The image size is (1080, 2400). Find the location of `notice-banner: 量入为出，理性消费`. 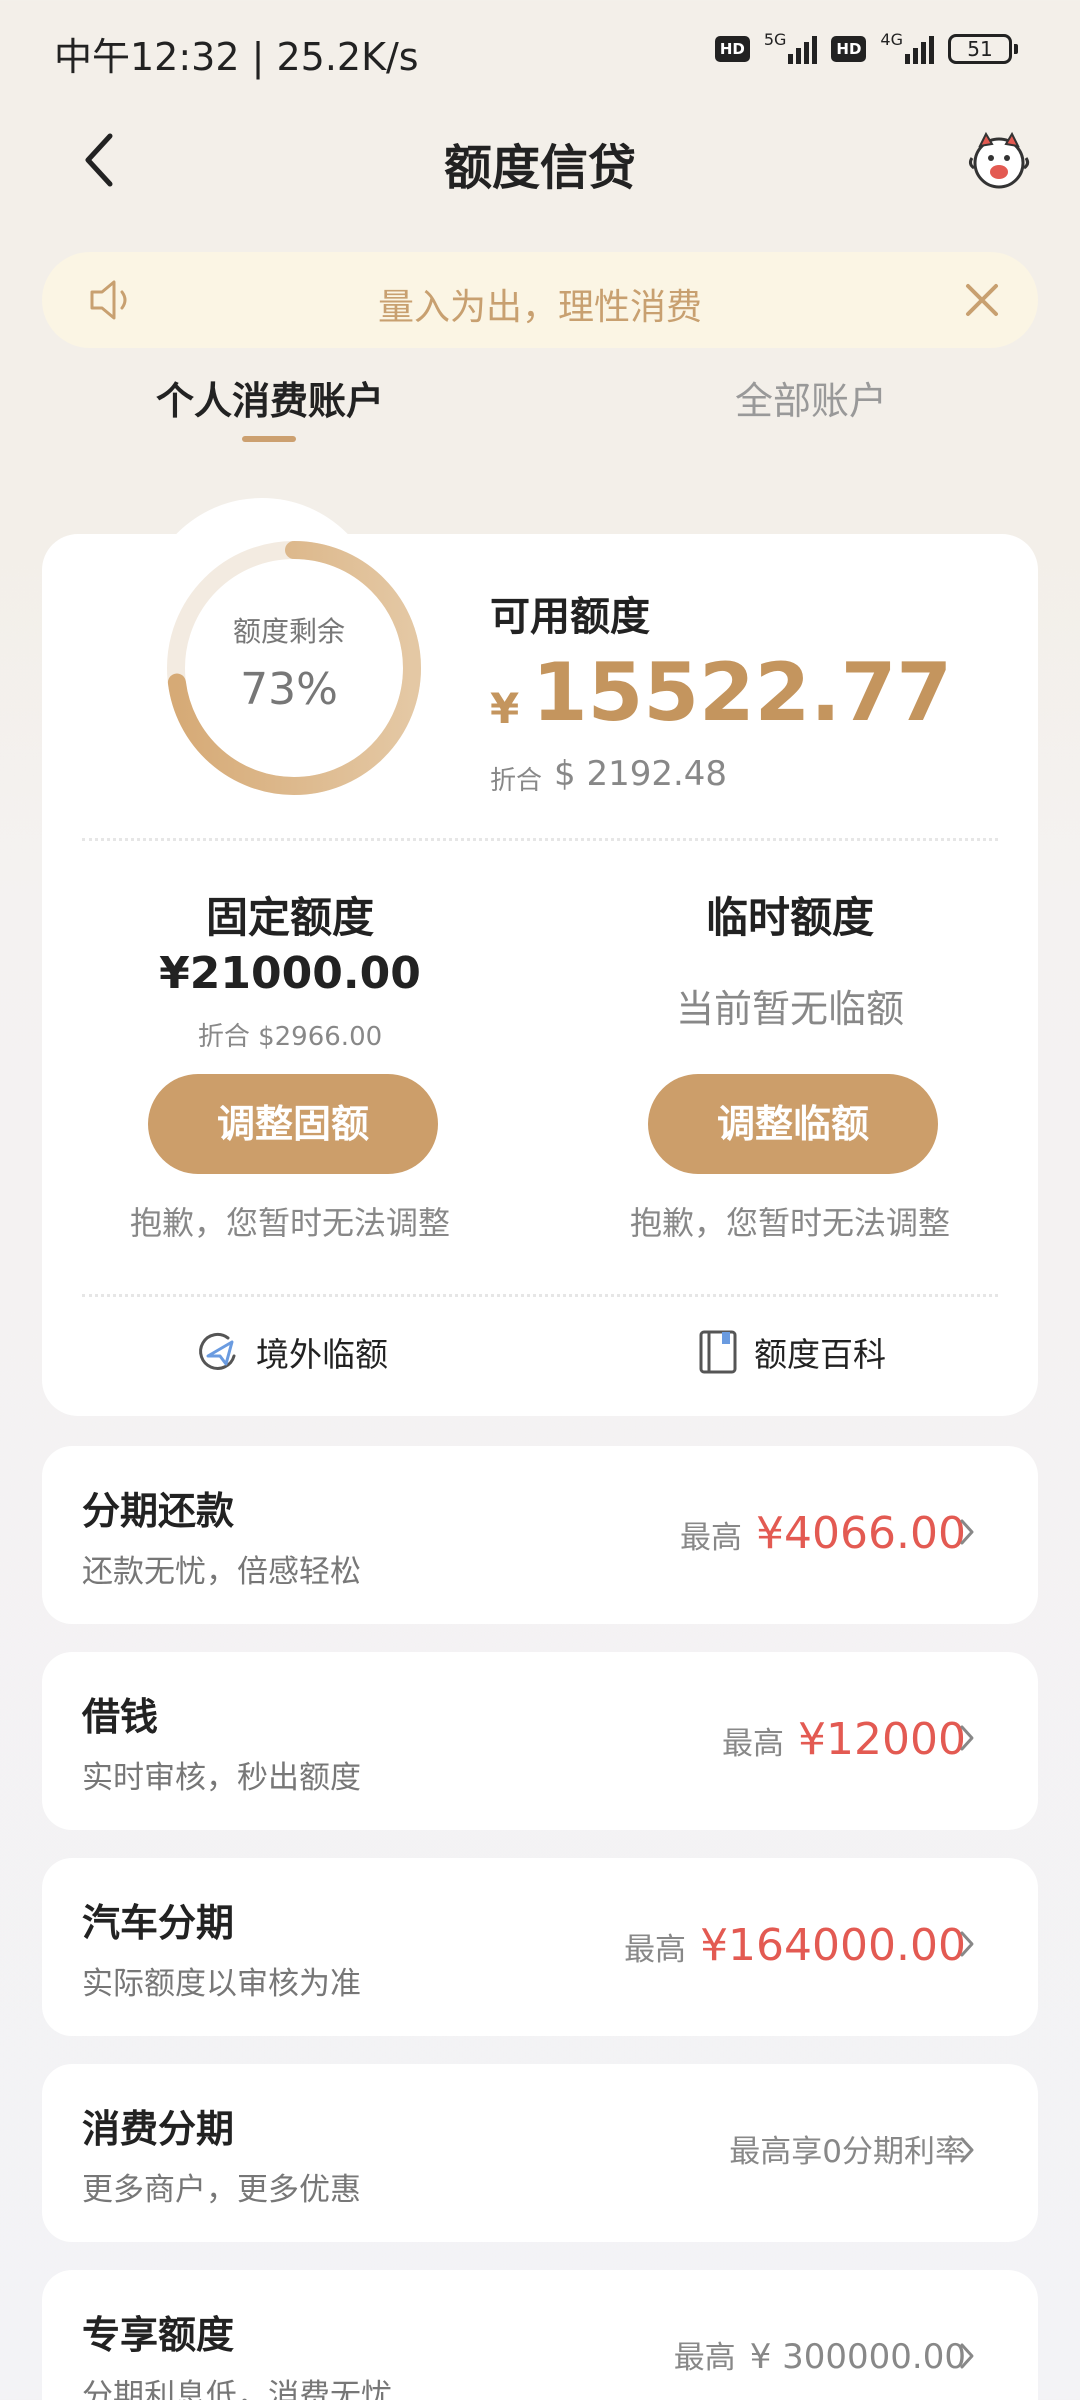

notice-banner: 量入为出，理性消费 is located at coordinates (540, 300).